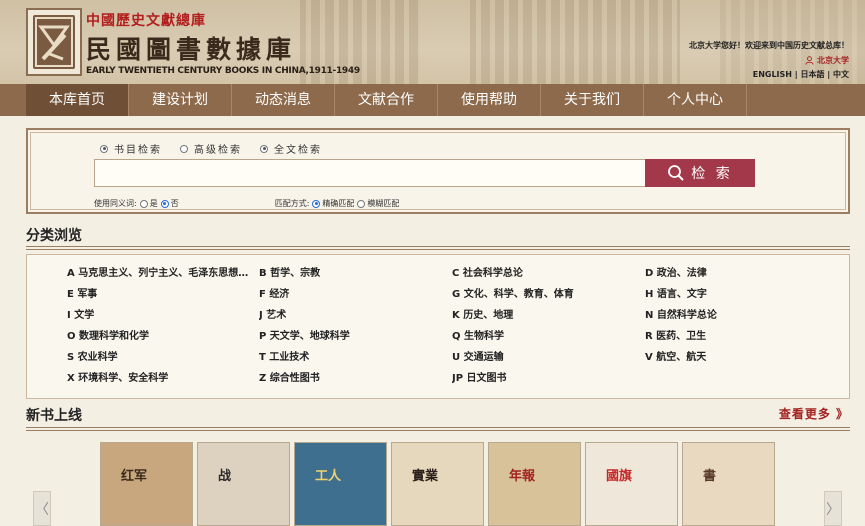 This screenshot has width=865, height=526. Describe the element at coordinates (191, 49) in the screenshot. I see `database-name: 民國圖書數據庫` at that location.